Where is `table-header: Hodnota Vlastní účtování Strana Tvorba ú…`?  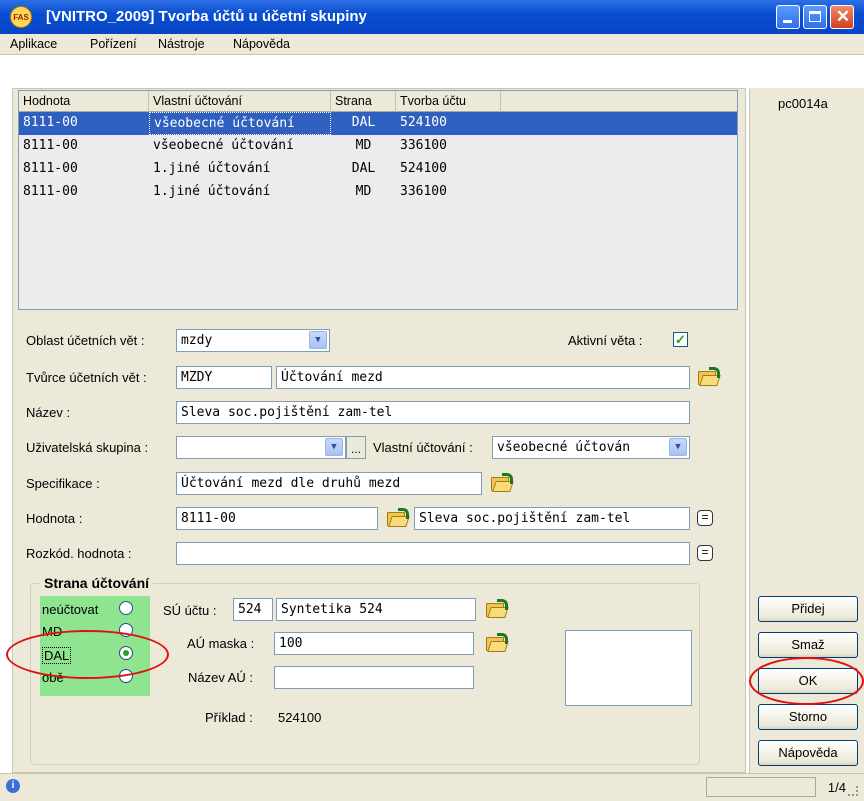
table-header: Hodnota Vlastní účtování Strana Tvorba ú… is located at coordinates (378, 101).